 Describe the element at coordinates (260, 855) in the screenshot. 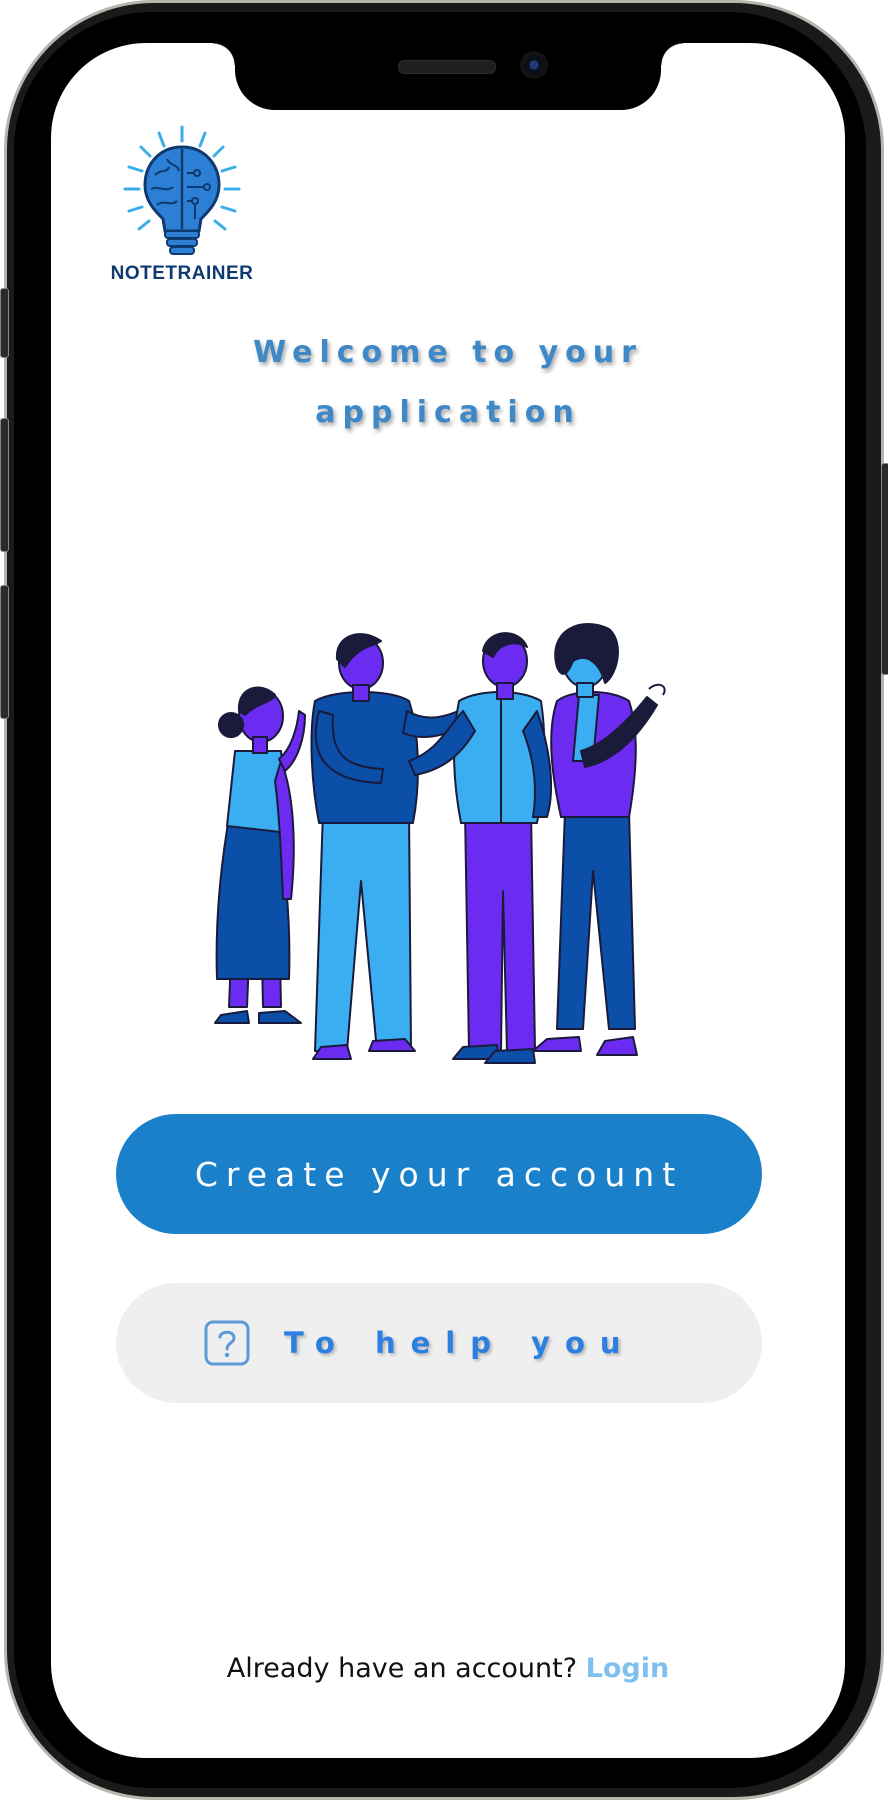

I see `person-woman-left` at that location.